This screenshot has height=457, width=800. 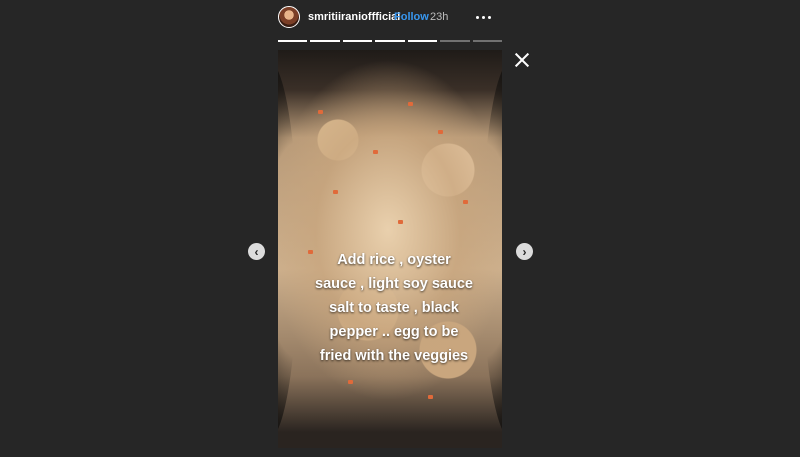 What do you see at coordinates (411, 17) in the screenshot?
I see `follow-button: Follow` at bounding box center [411, 17].